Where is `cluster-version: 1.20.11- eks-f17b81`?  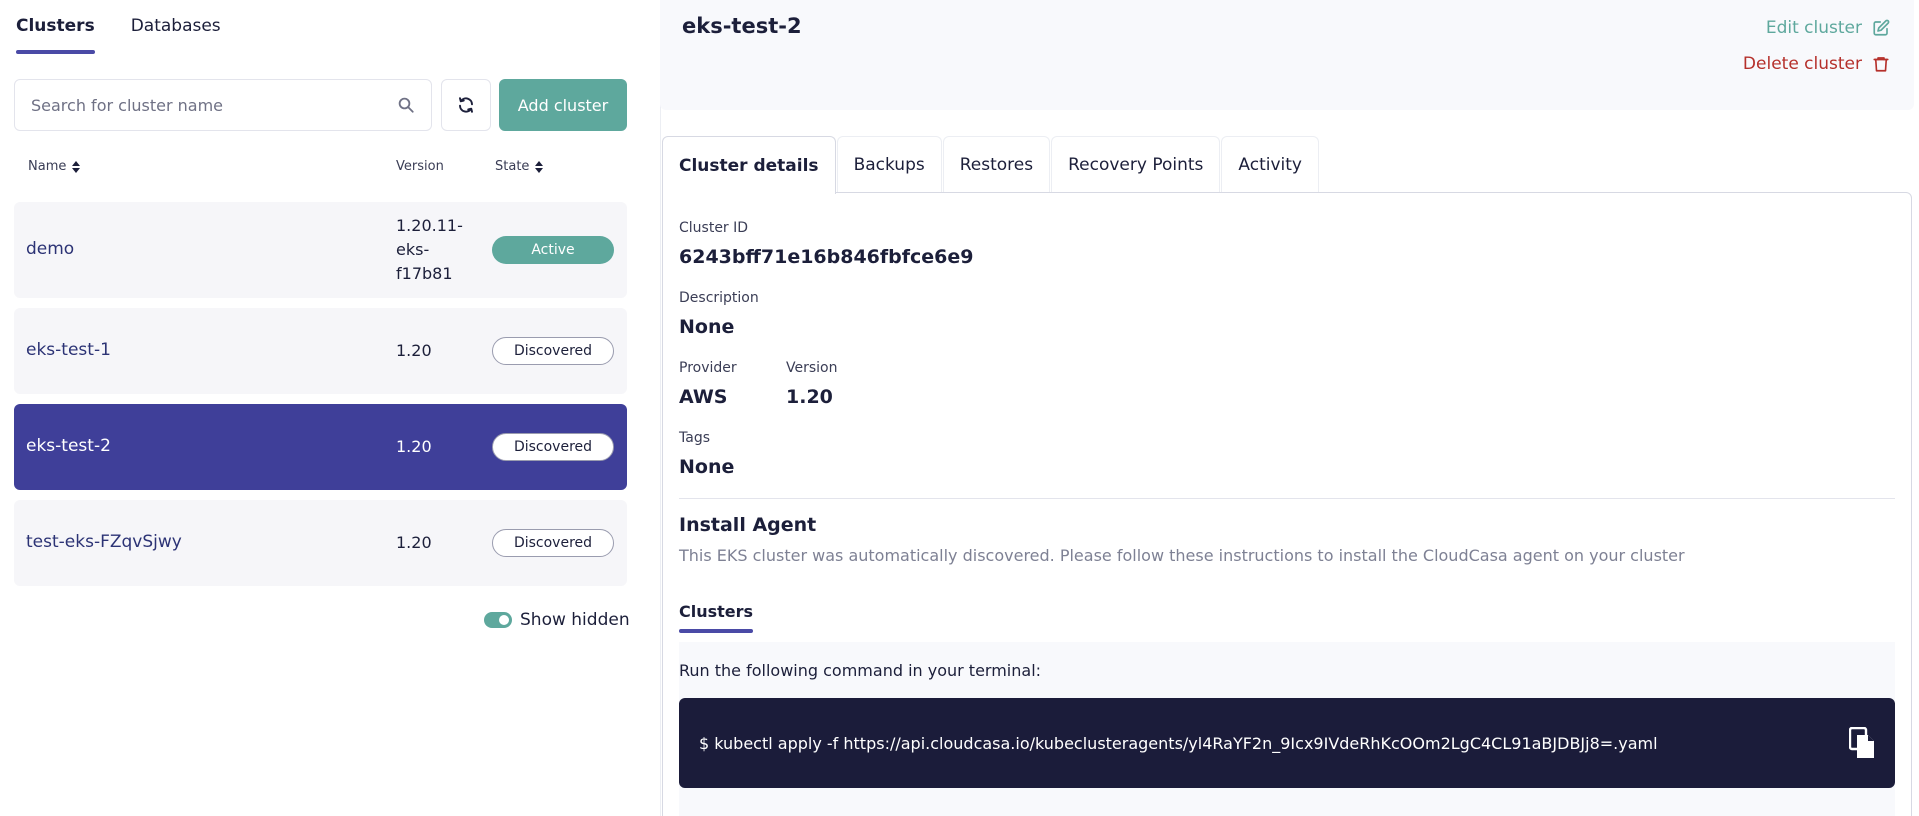 cluster-version: 1.20.11- eks-f17b81 is located at coordinates (429, 249).